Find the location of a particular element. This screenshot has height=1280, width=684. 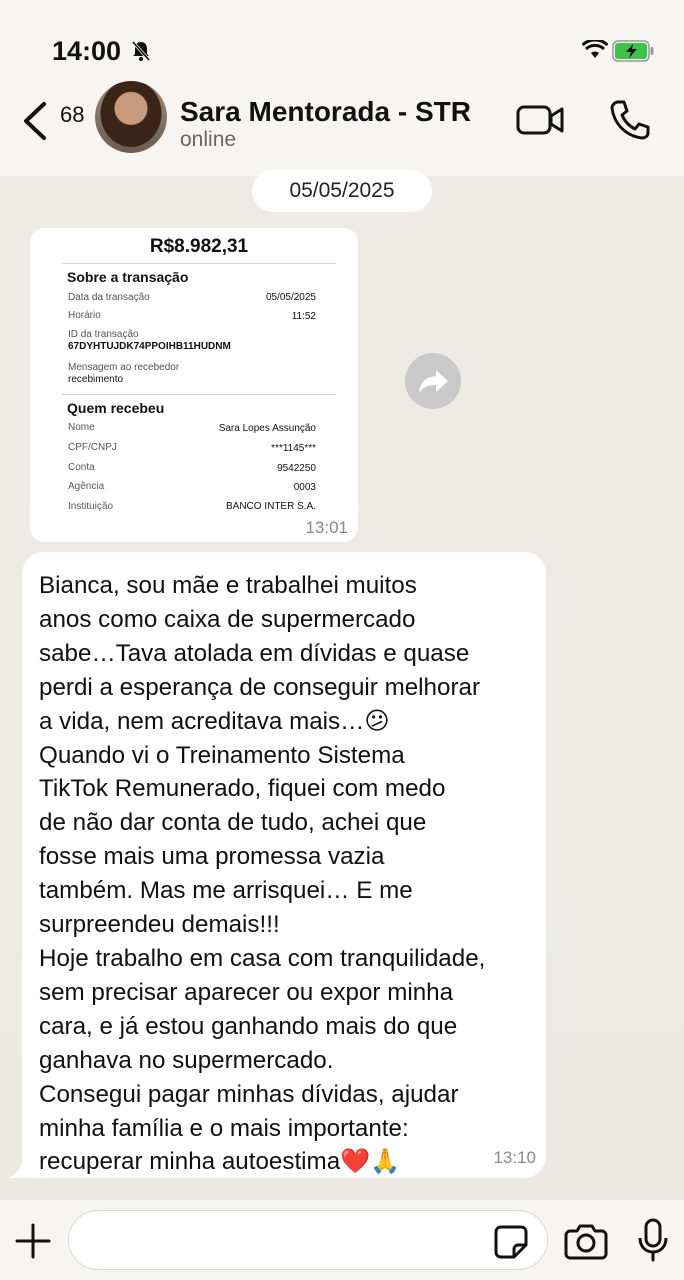

receipt-value: 0003 is located at coordinates (304, 487).